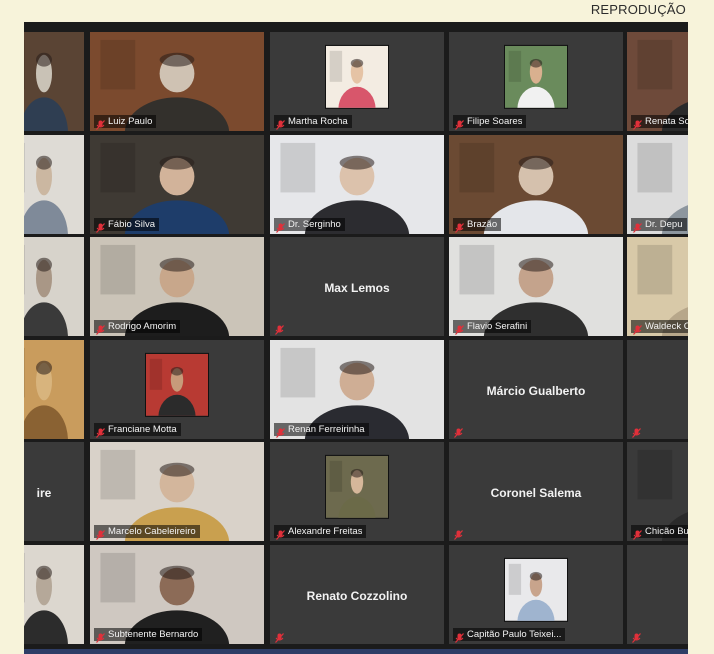  What do you see at coordinates (664, 224) in the screenshot?
I see `participant-name: Dr. Depu` at bounding box center [664, 224].